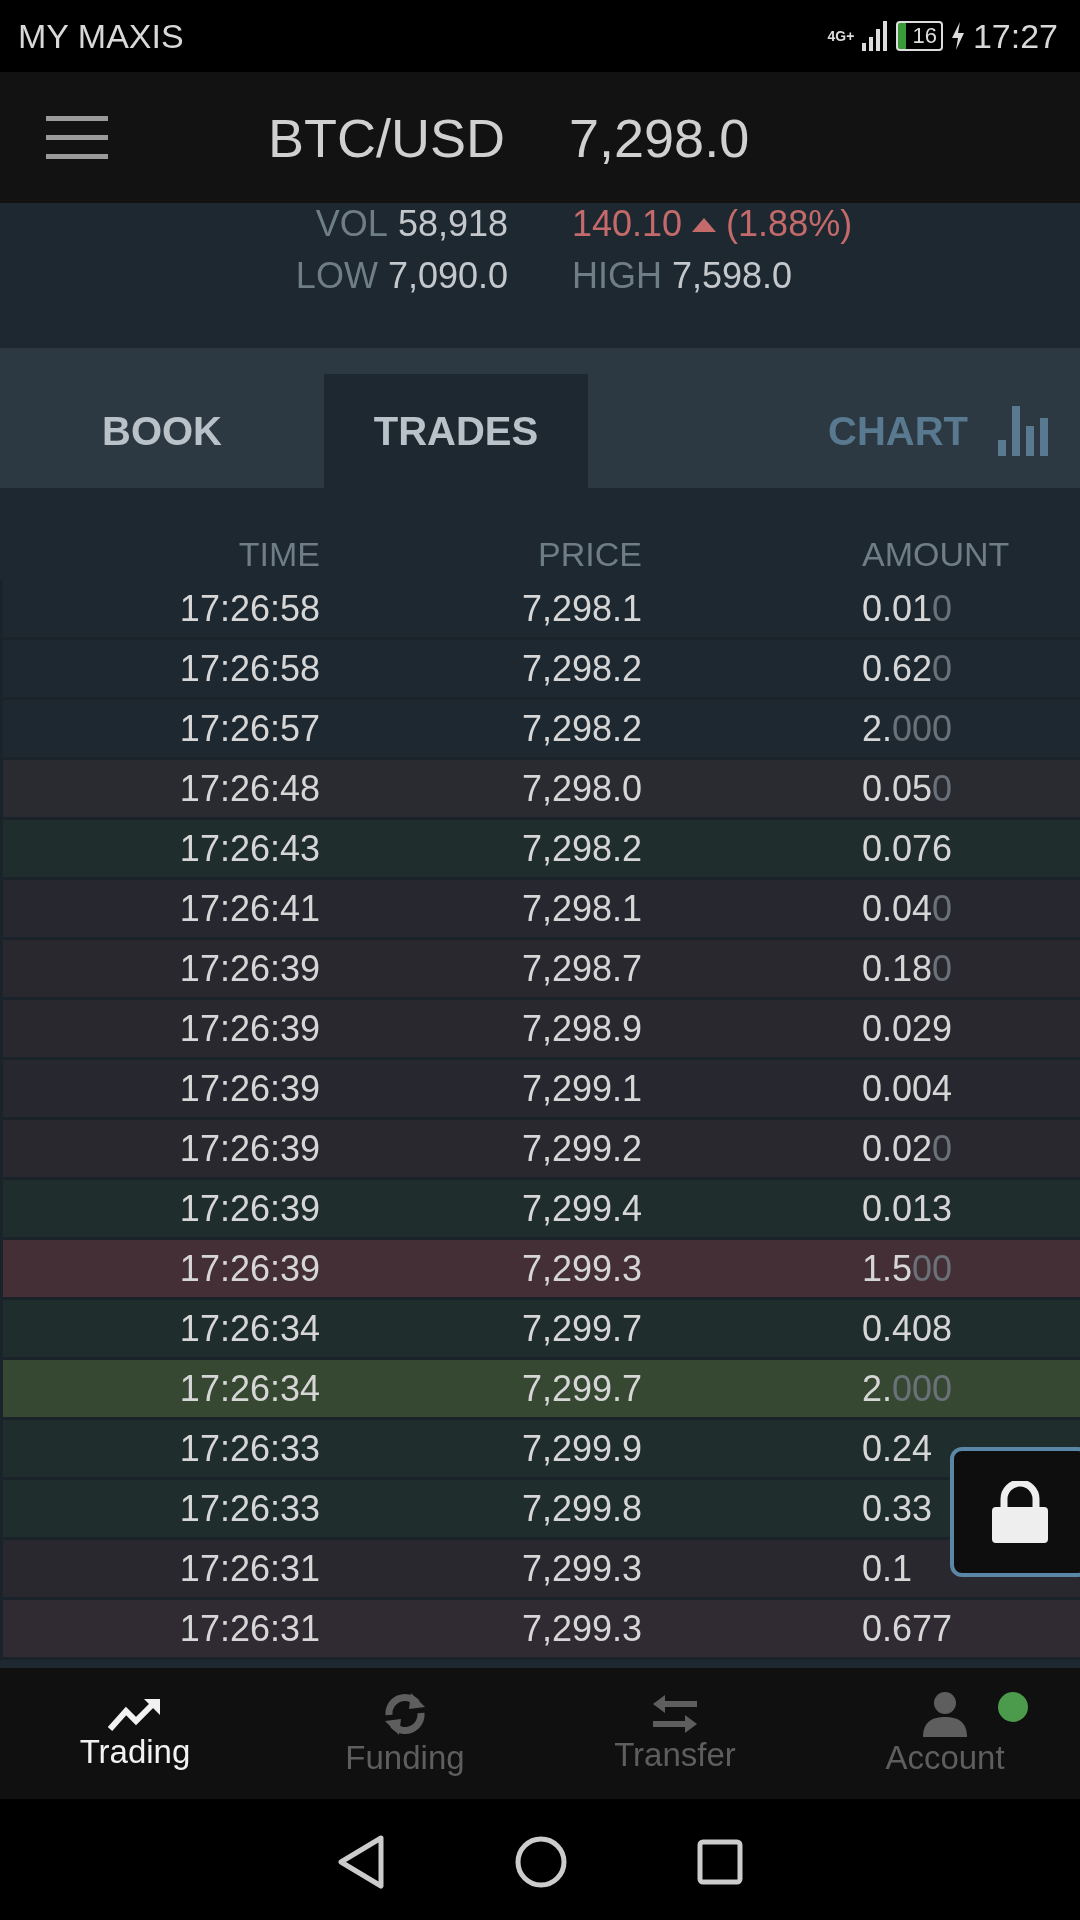 The height and width of the screenshot is (1920, 1080). Describe the element at coordinates (659, 137) in the screenshot. I see `last-price: 7,298.0` at that location.